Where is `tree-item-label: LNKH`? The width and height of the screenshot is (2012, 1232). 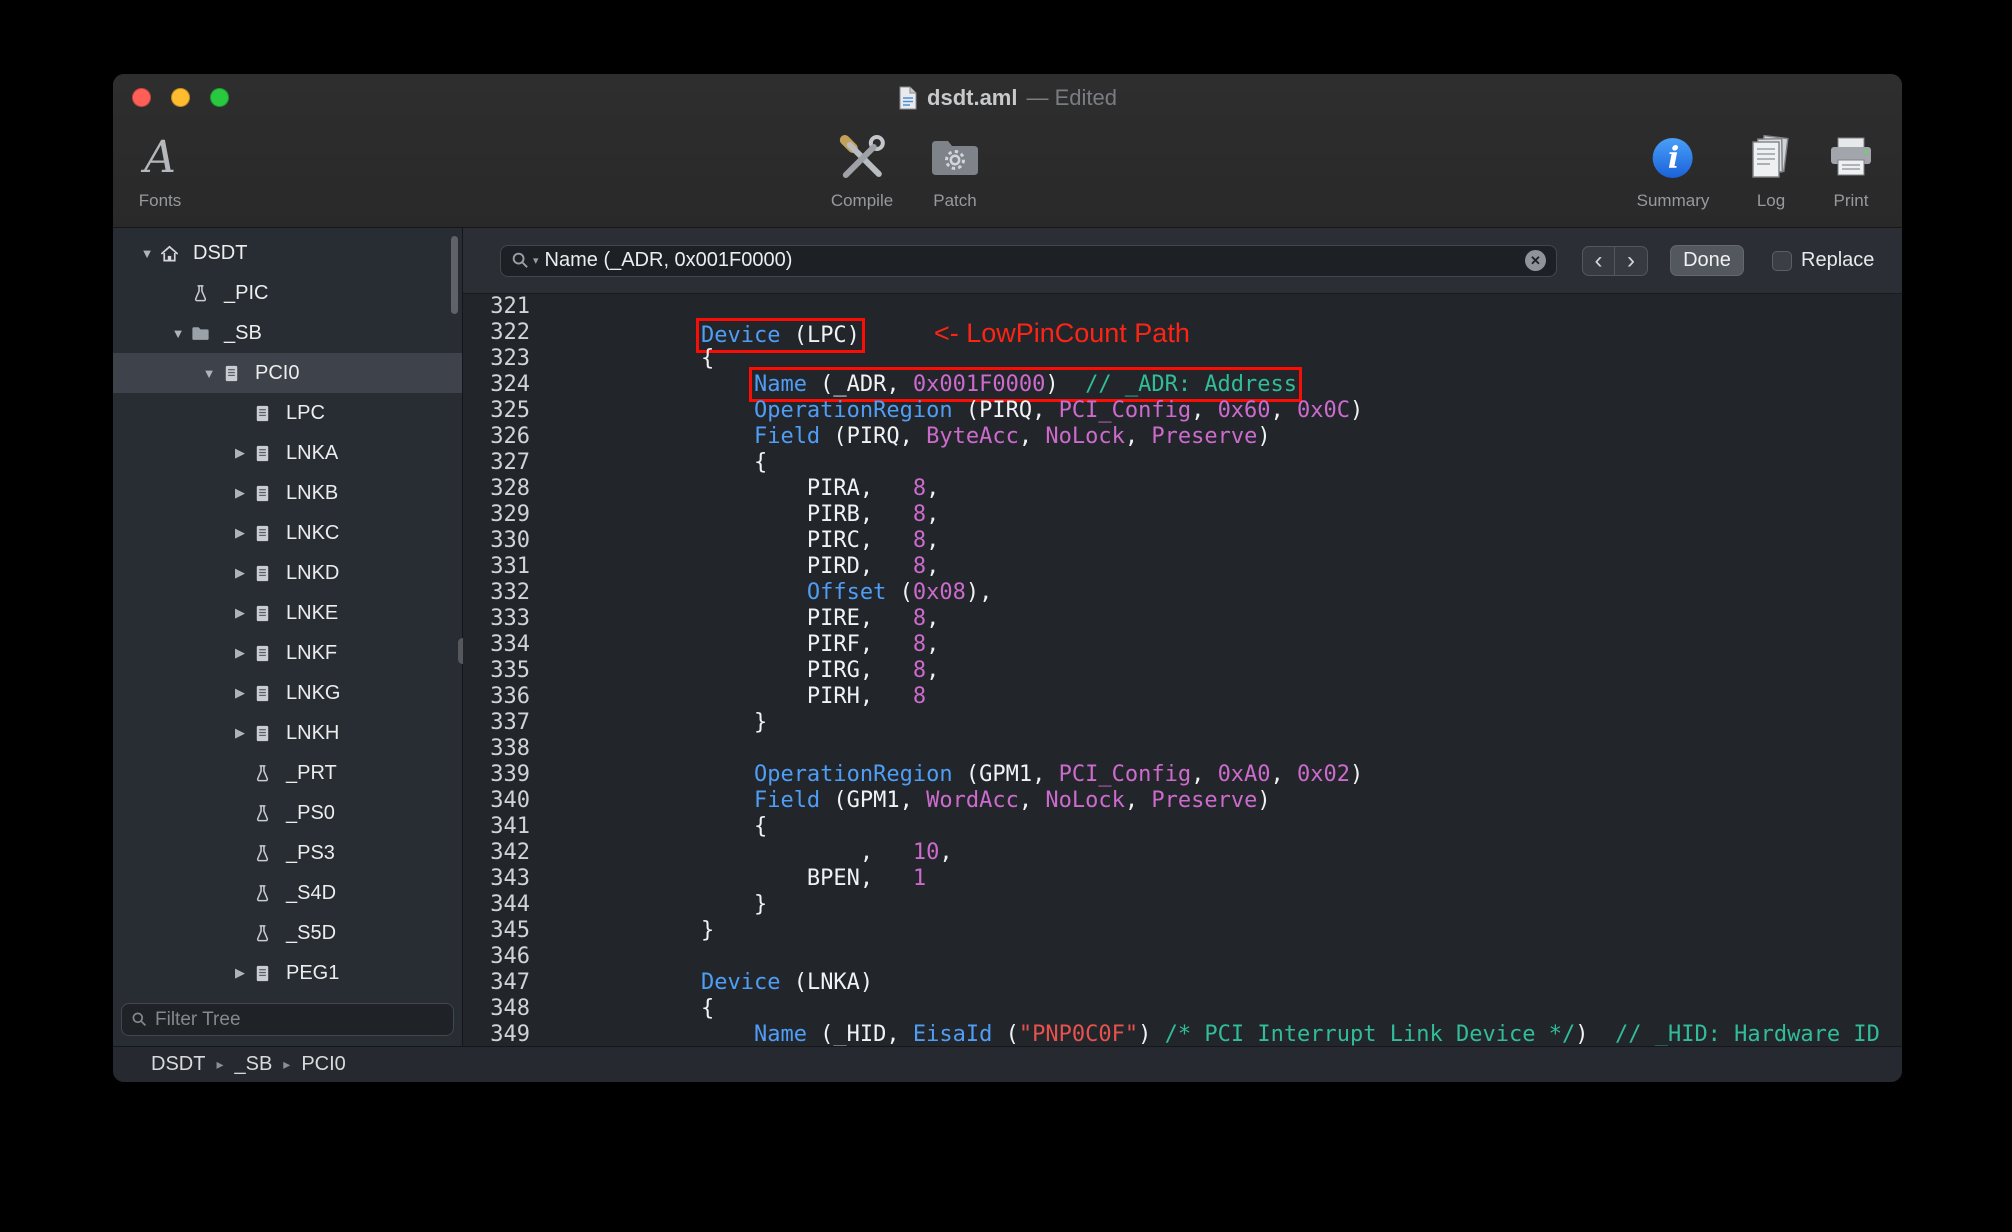
tree-item-label: LNKH is located at coordinates (313, 732).